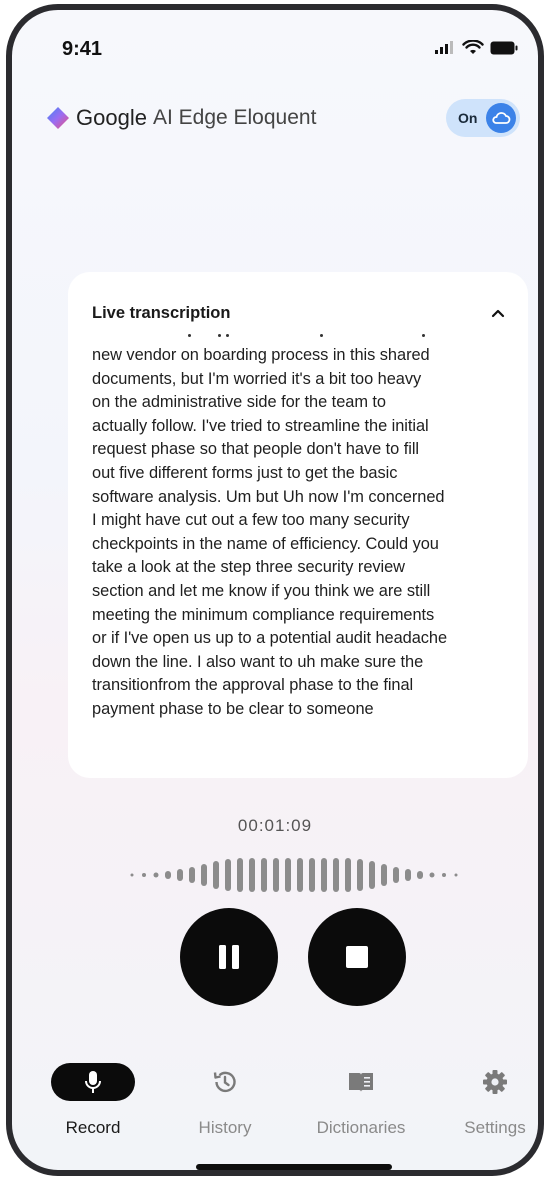 Image resolution: width=555 pixels, height=1184 pixels. What do you see at coordinates (294, 1167) in the screenshot?
I see `home-indicator` at bounding box center [294, 1167].